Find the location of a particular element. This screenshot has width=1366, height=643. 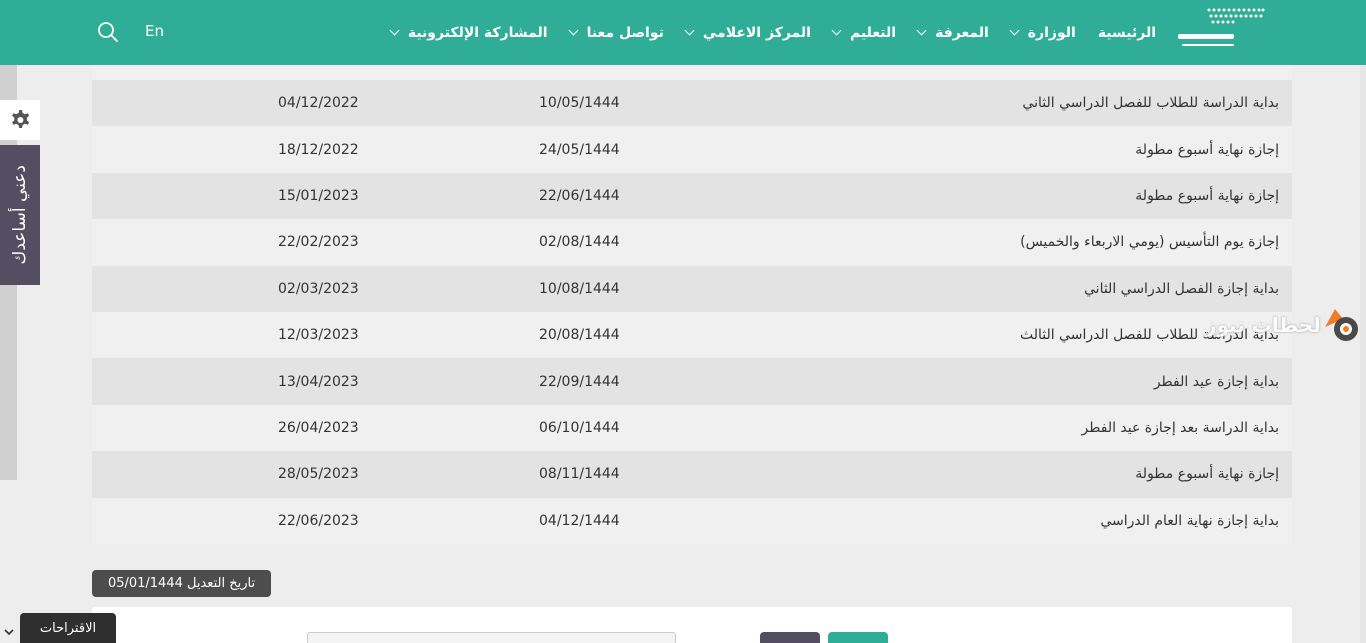

table-cell-hijri: 24/05/1444 is located at coordinates (579, 149).